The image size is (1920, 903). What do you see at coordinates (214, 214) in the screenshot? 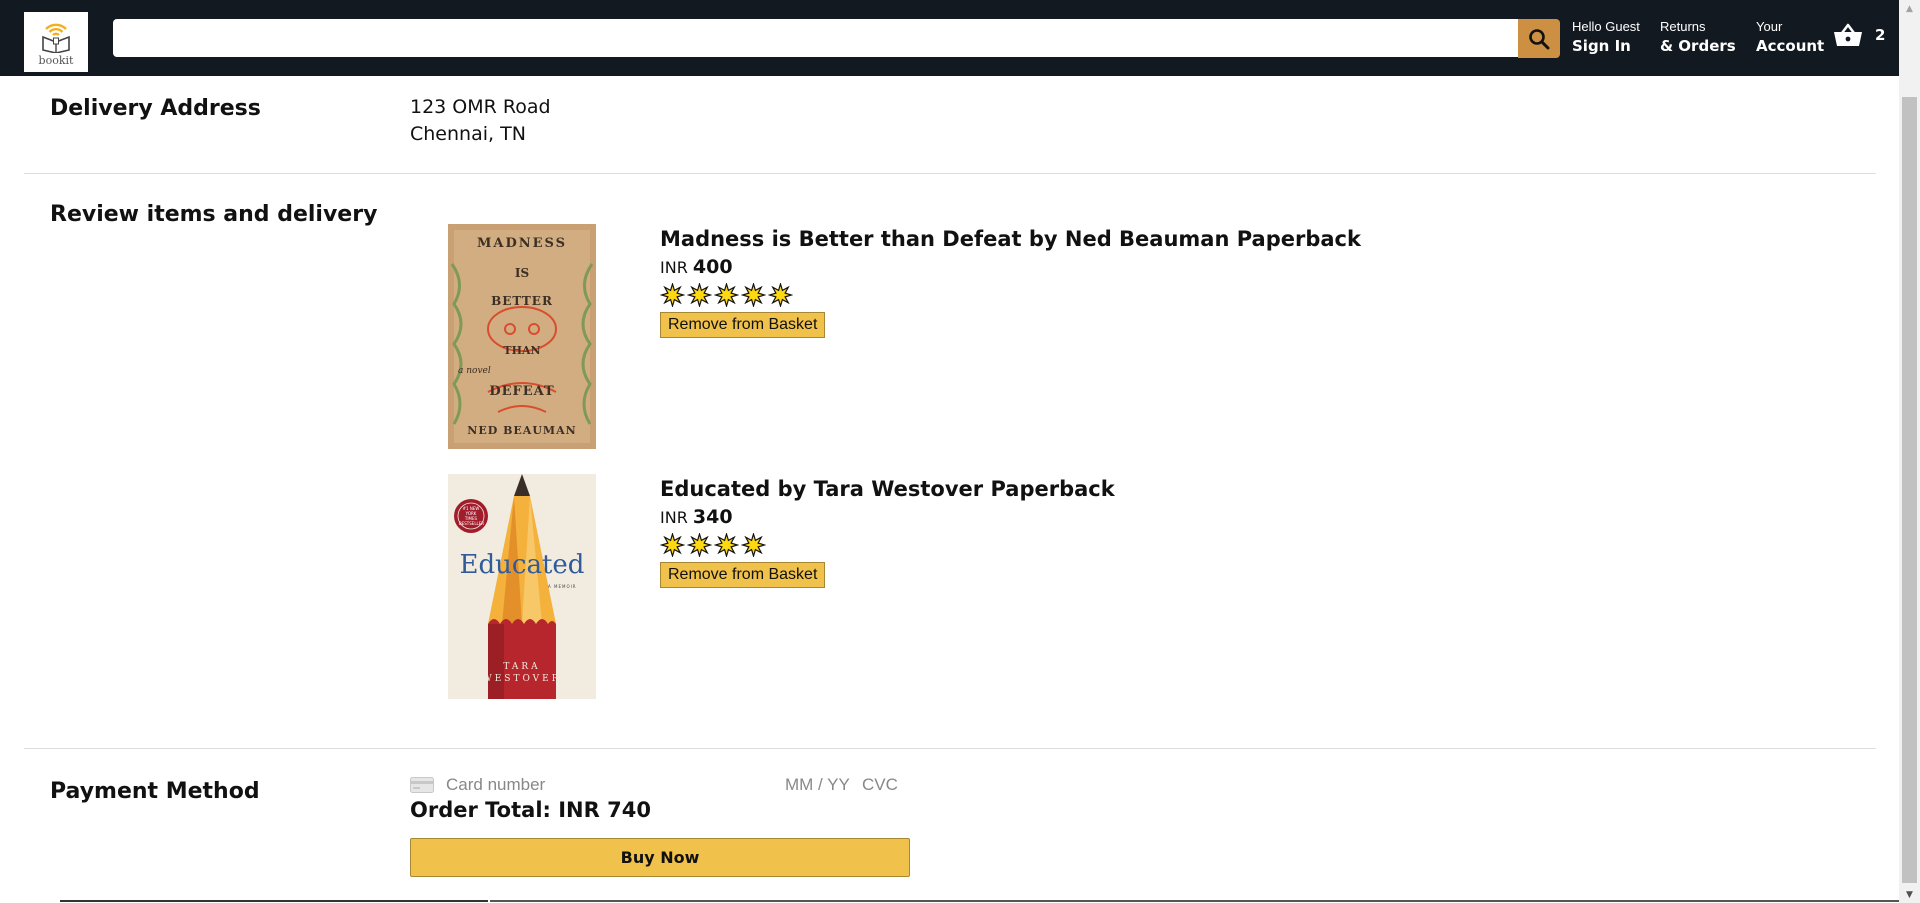
I see `review-items-heading: Review items and delivery` at bounding box center [214, 214].